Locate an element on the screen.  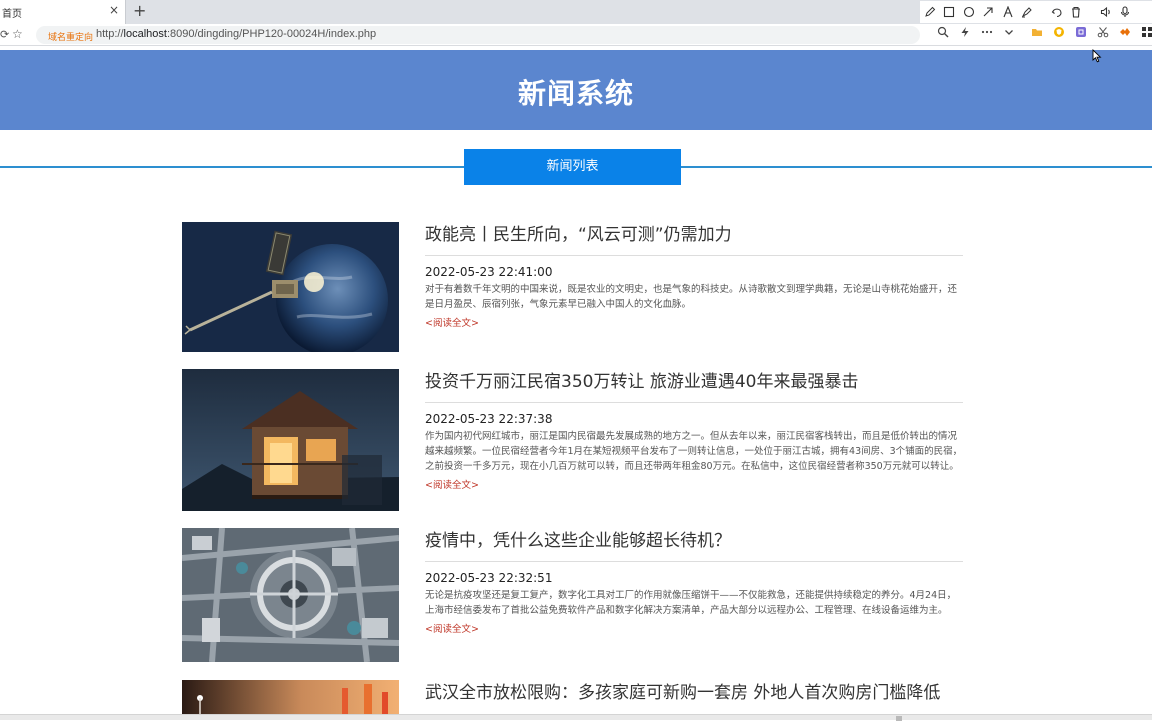
text-icon is located at coordinates (1008, 12).